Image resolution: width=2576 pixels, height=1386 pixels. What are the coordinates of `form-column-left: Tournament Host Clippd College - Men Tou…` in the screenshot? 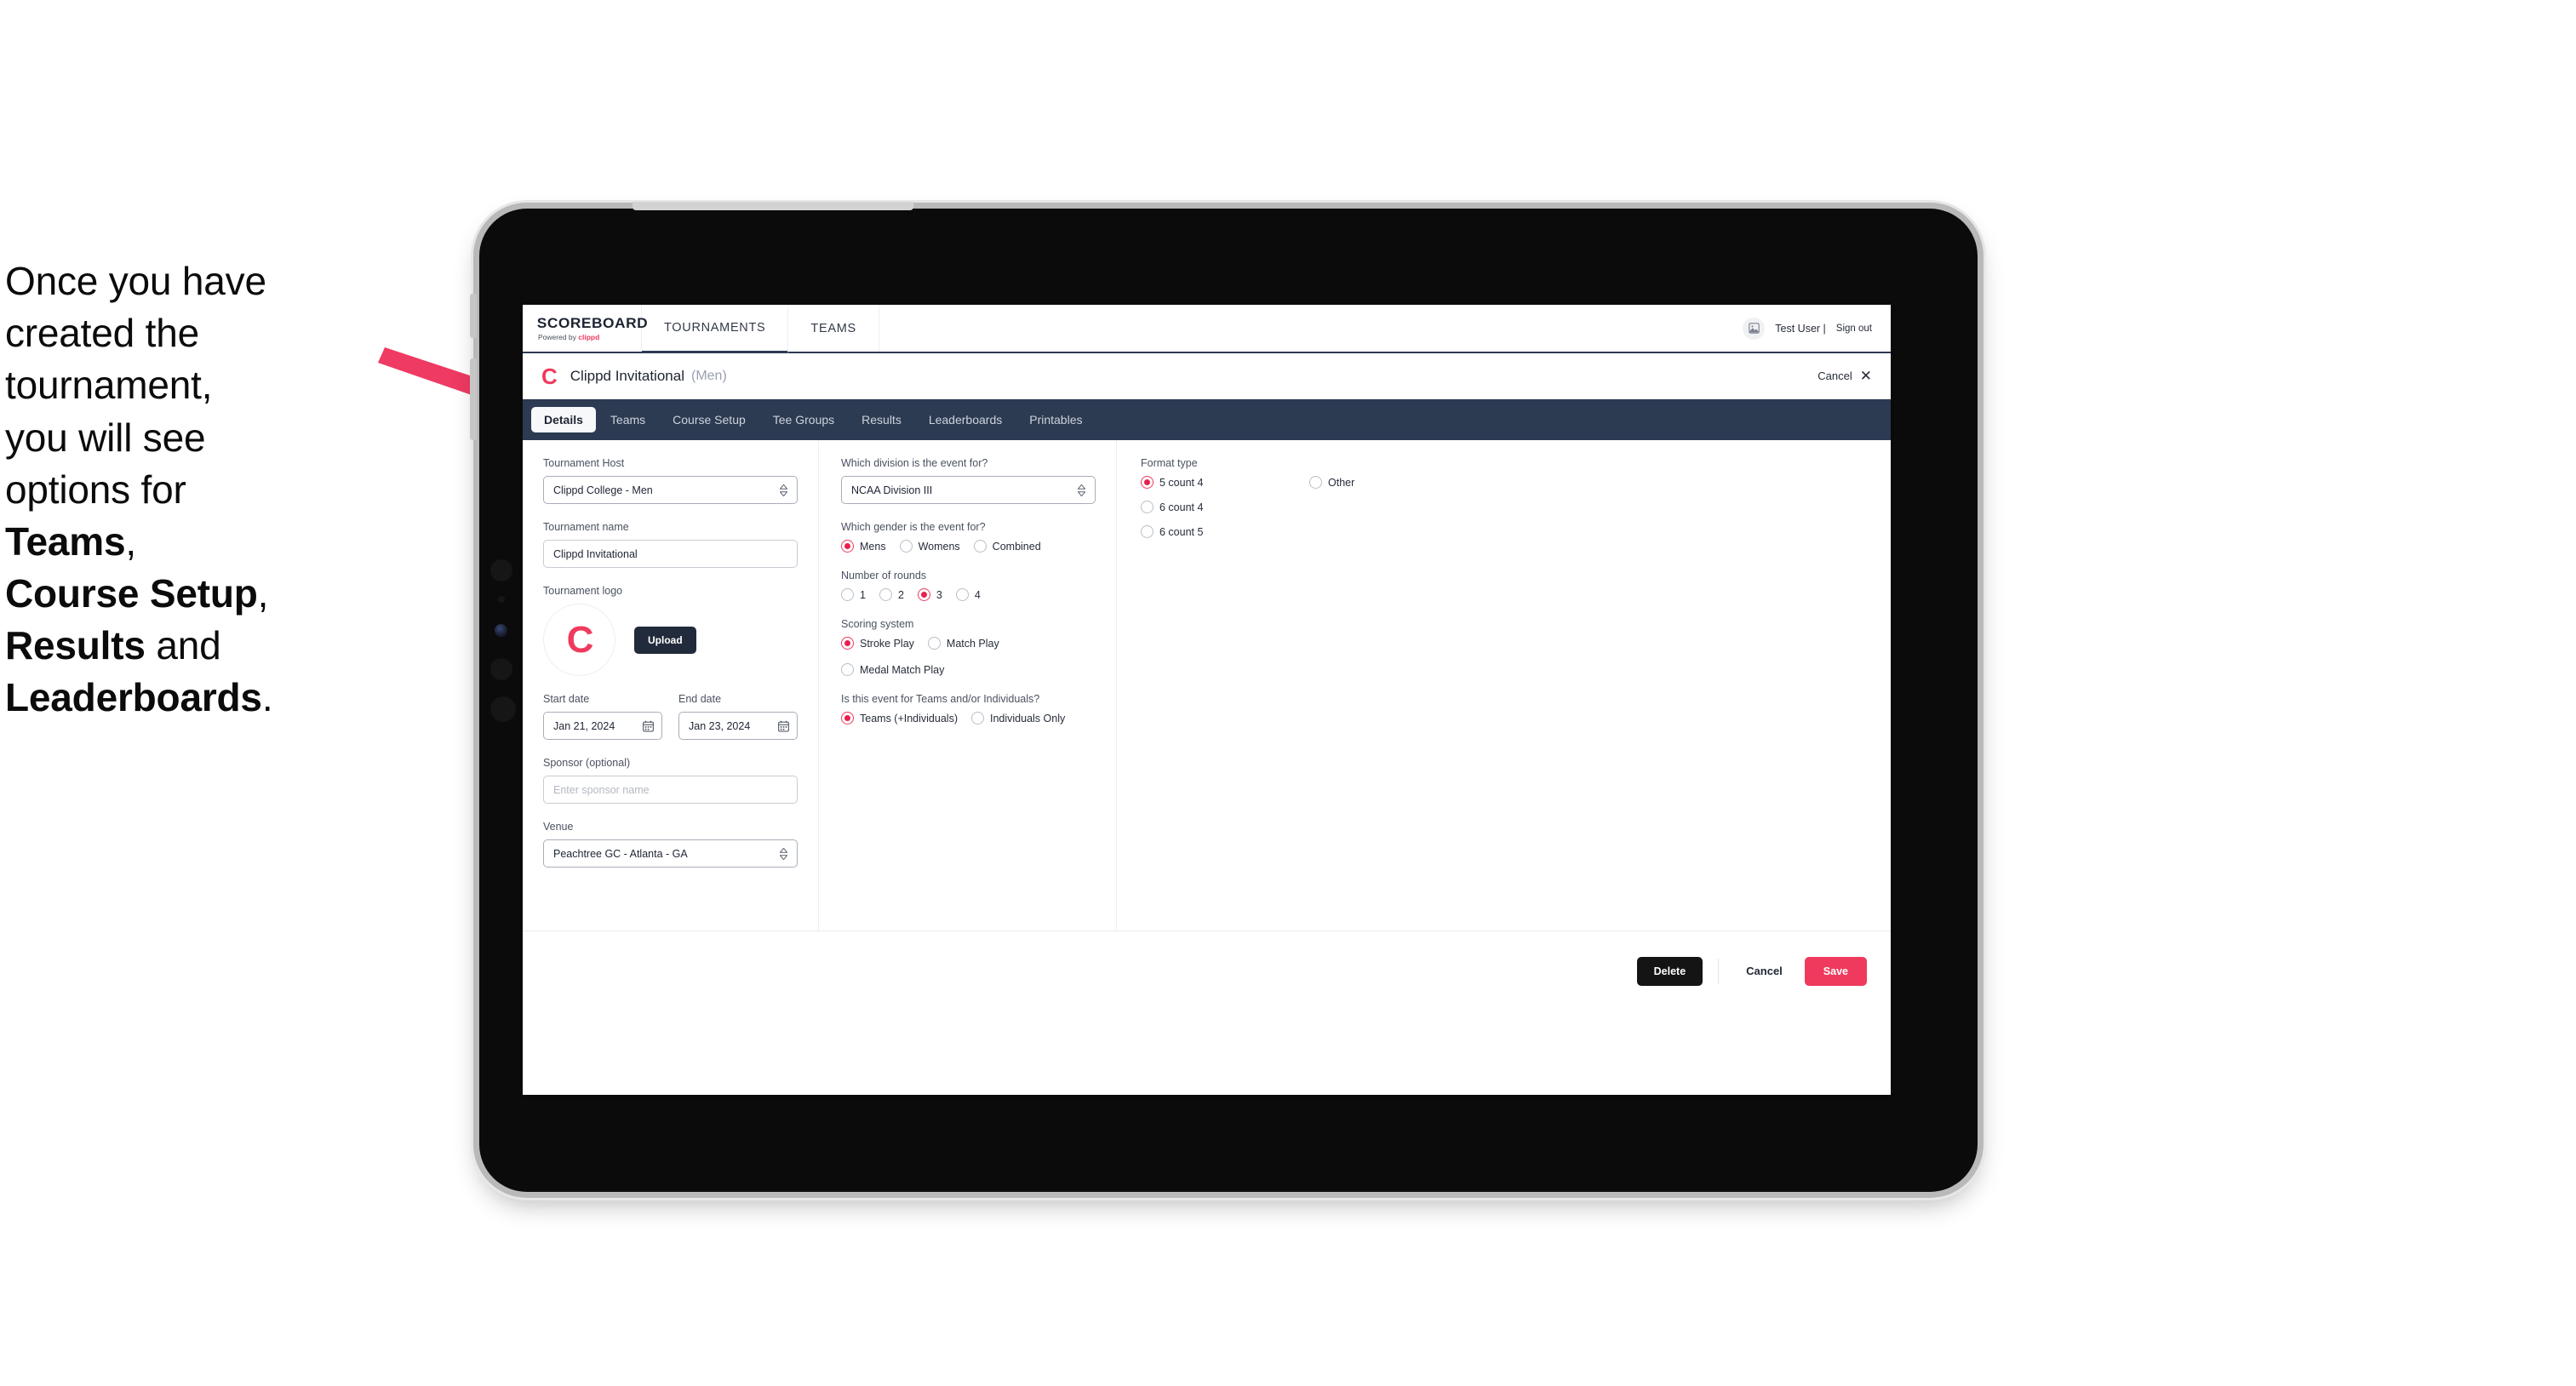 It's located at (671, 685).